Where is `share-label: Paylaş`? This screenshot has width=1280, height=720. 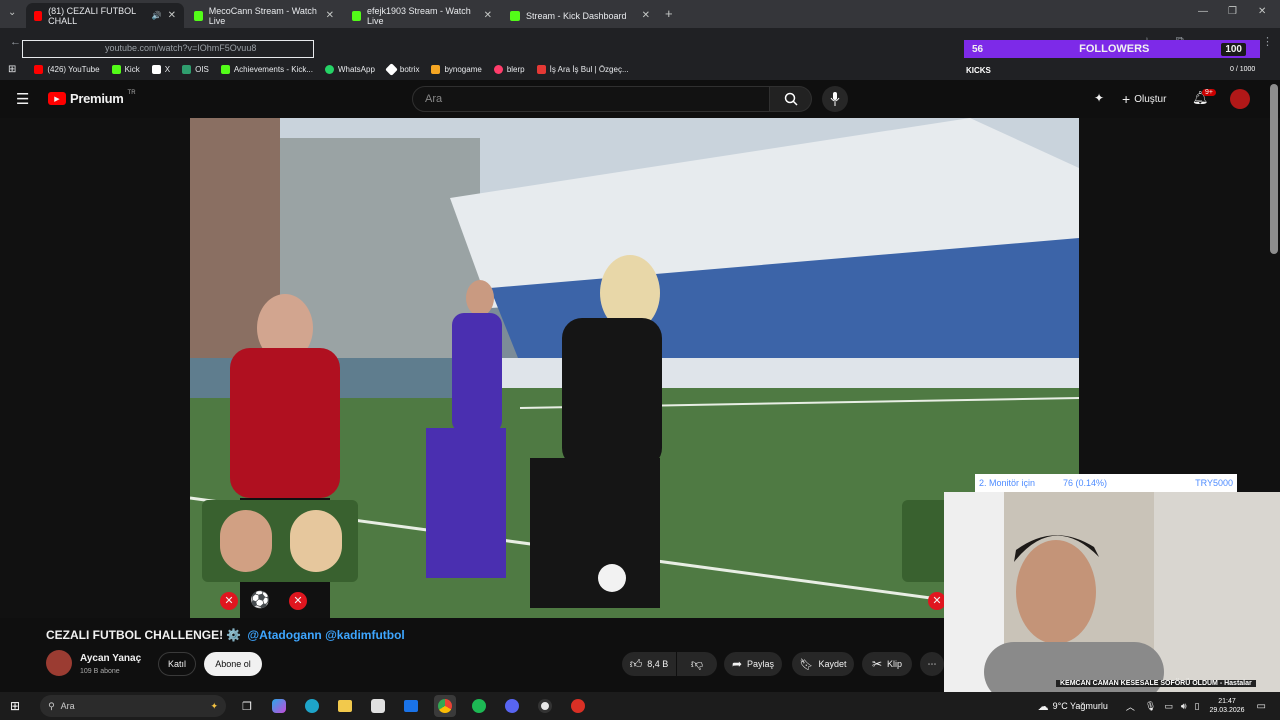
share-label: Paylaş is located at coordinates (761, 664).